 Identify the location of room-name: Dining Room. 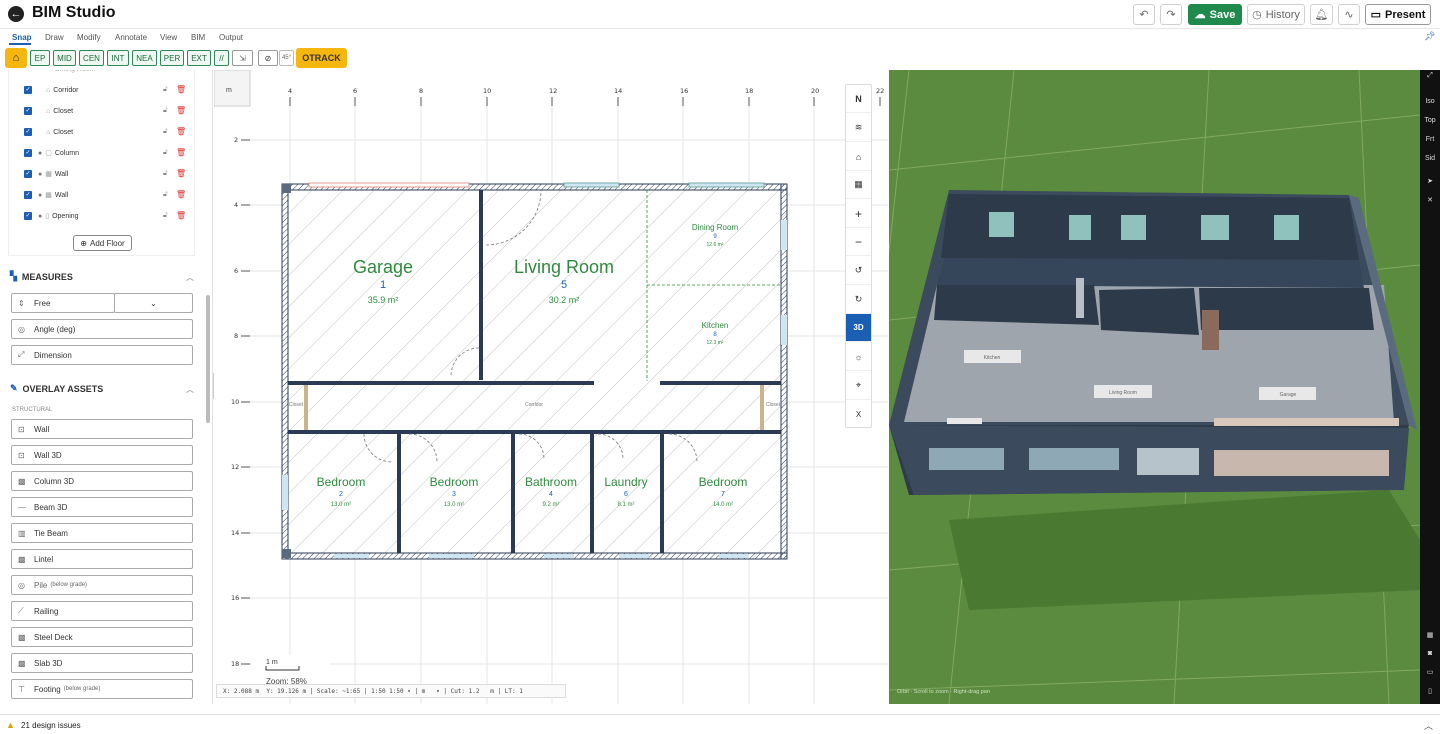
(715, 227).